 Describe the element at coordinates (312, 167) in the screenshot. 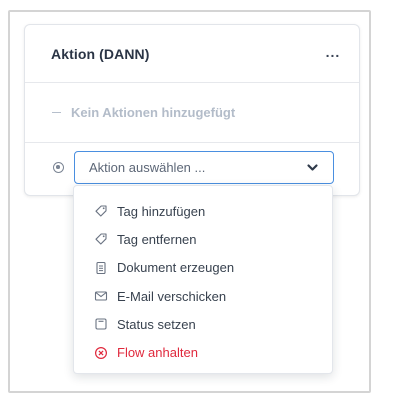

I see `chevron-down-icon` at that location.